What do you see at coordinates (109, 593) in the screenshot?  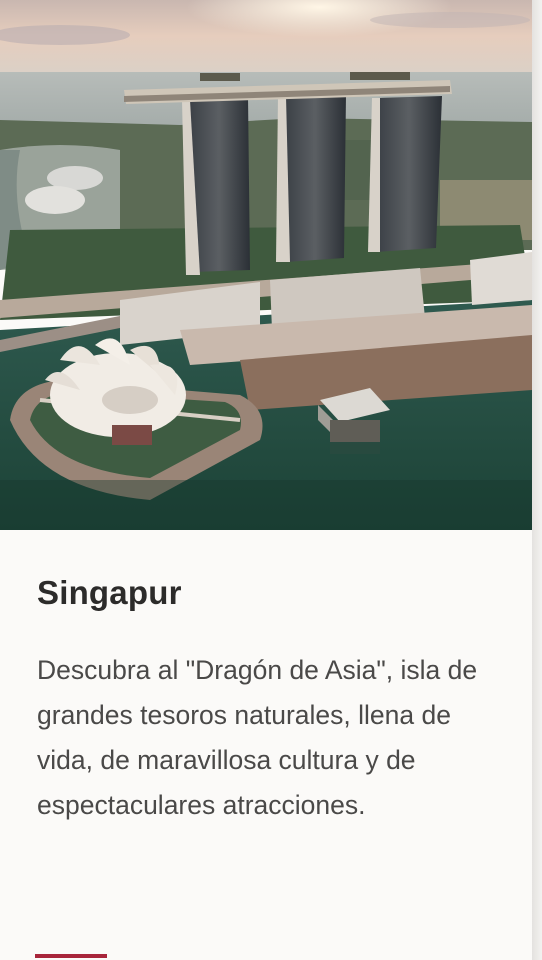 I see `destination-title: Singapur` at bounding box center [109, 593].